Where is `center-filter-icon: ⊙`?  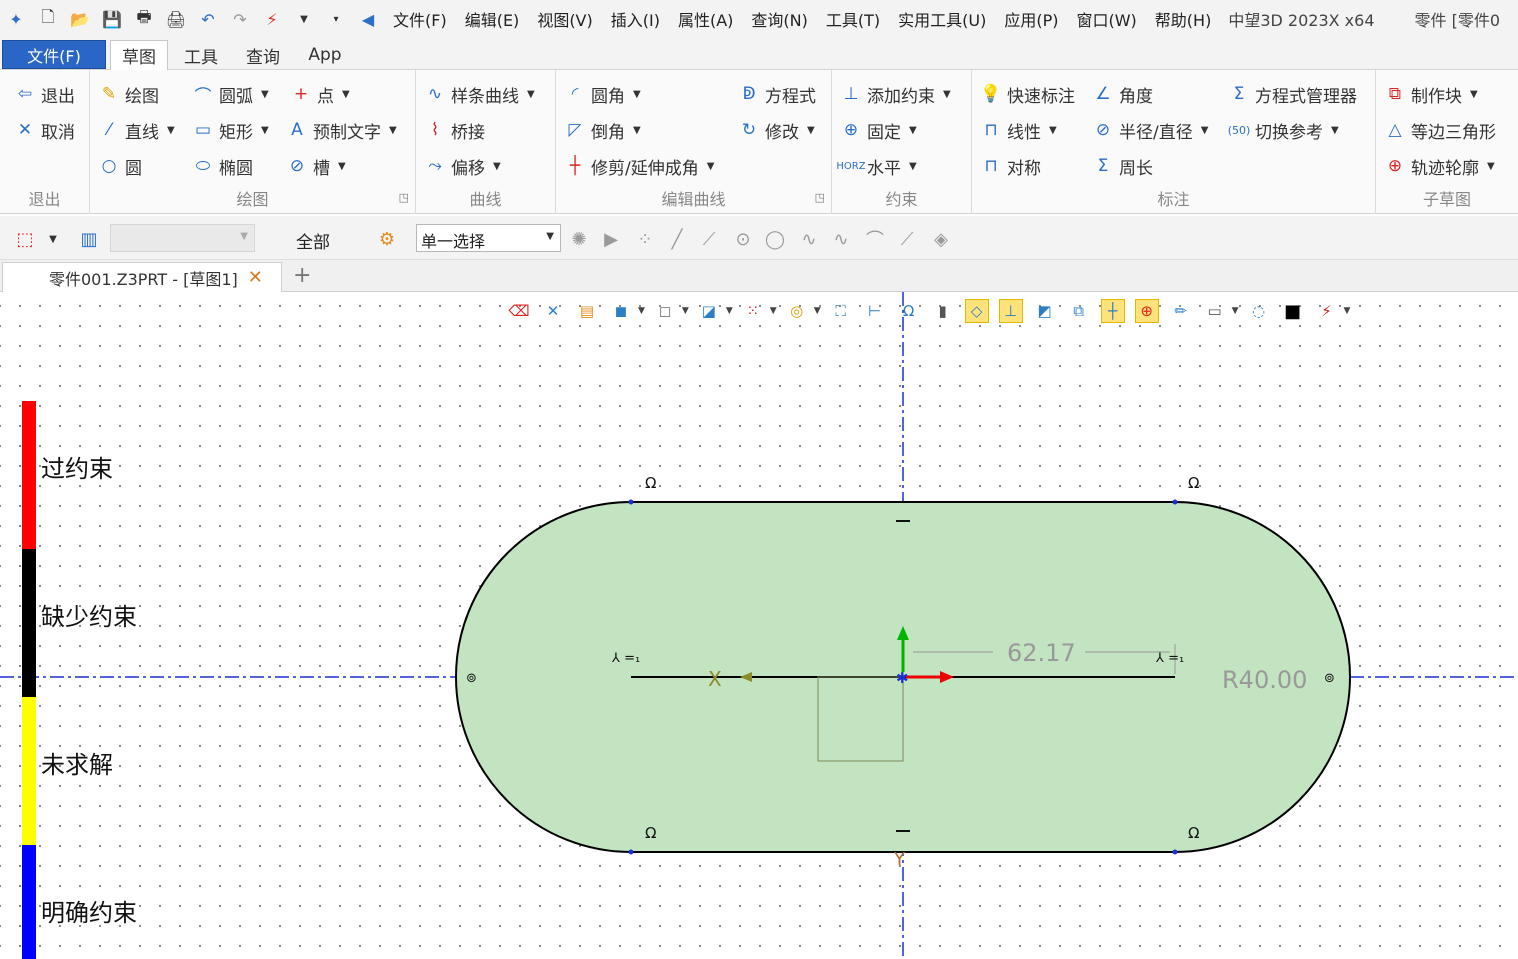 center-filter-icon: ⊙ is located at coordinates (743, 239).